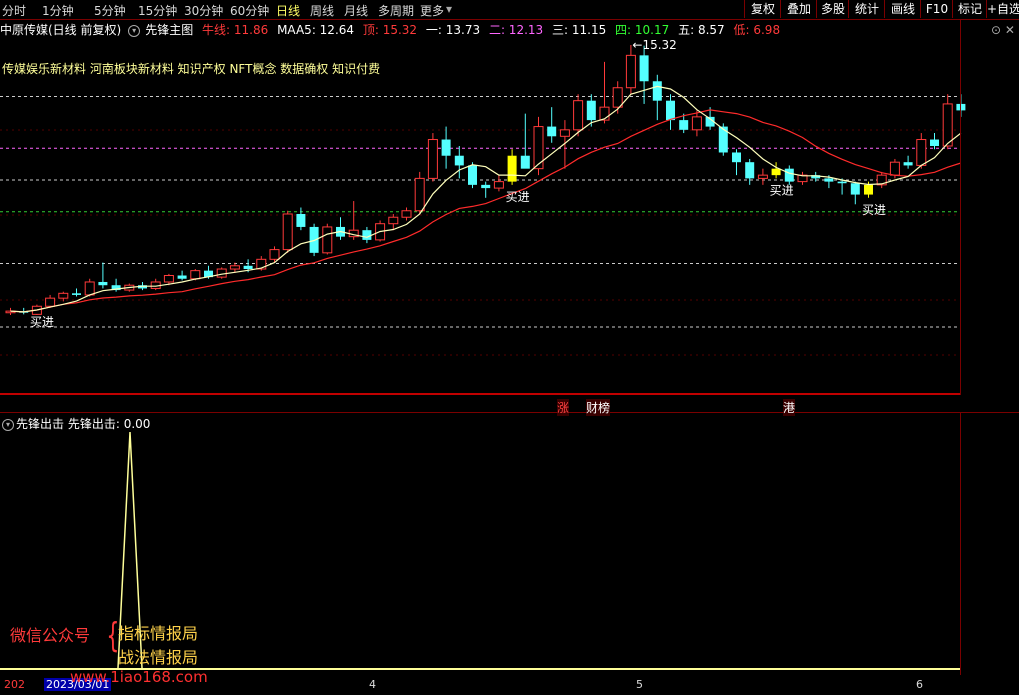  What do you see at coordinates (563, 407) in the screenshot?
I see `event-zhang-tag: 涨` at bounding box center [563, 407].